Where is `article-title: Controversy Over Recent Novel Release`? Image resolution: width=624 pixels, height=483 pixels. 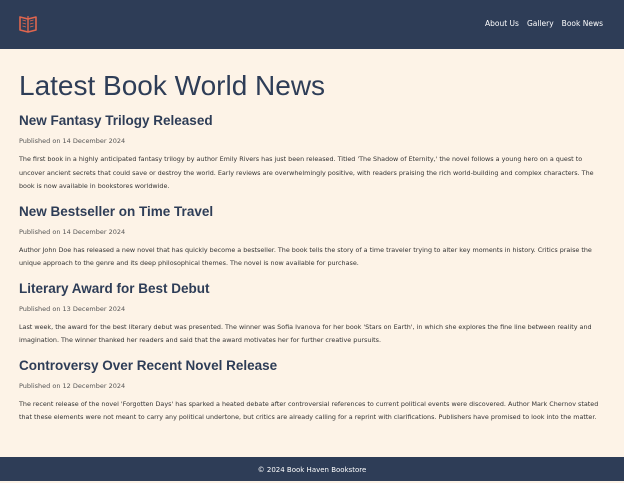 article-title: Controversy Over Recent Novel Release is located at coordinates (148, 365).